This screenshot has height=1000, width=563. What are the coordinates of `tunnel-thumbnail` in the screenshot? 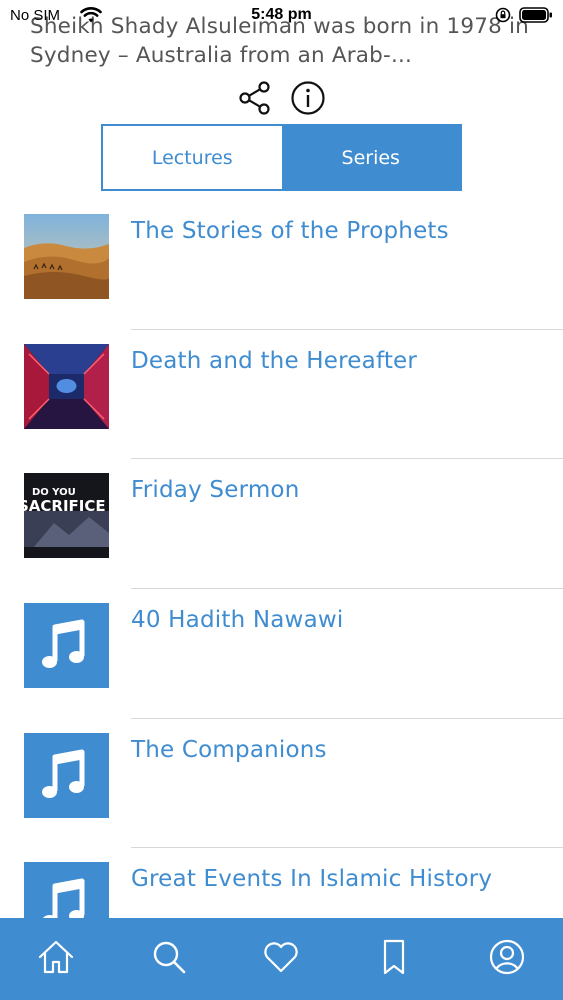 It's located at (66, 386).